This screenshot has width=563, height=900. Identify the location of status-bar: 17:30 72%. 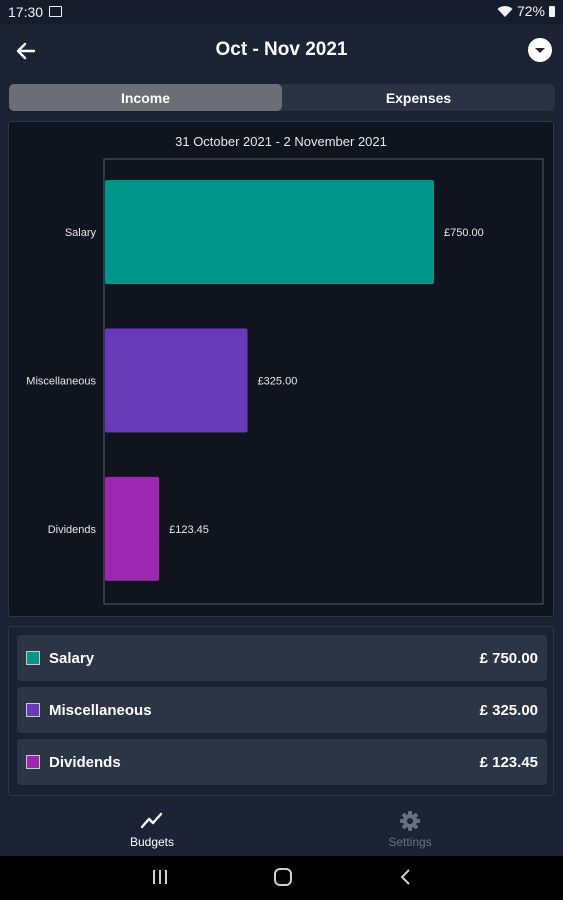
(281, 12).